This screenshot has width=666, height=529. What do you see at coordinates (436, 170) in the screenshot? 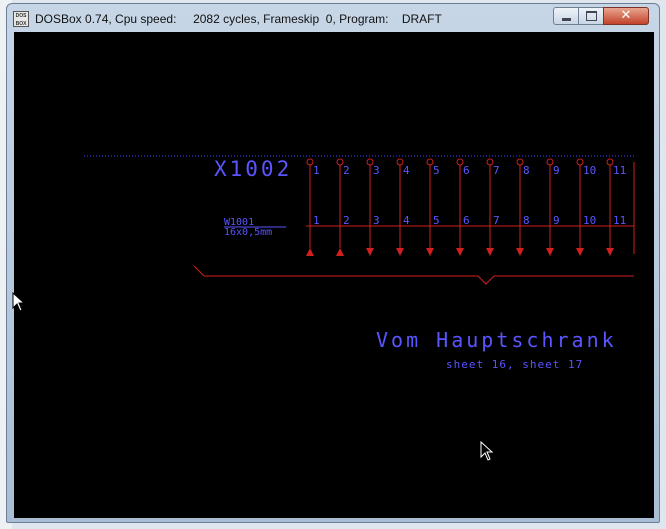
I see `pin-number-top: 5` at bounding box center [436, 170].